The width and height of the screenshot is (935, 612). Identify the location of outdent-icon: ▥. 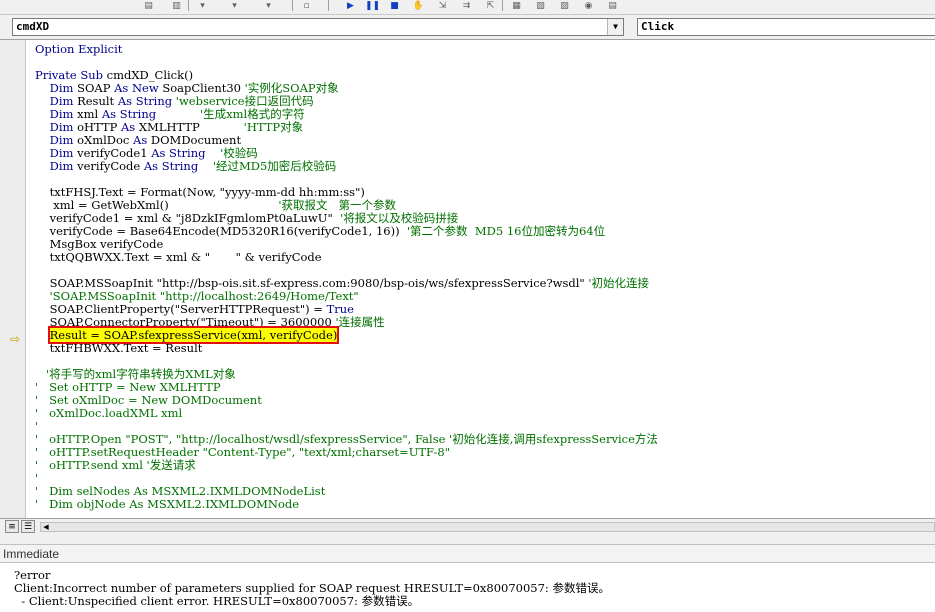
(176, 5).